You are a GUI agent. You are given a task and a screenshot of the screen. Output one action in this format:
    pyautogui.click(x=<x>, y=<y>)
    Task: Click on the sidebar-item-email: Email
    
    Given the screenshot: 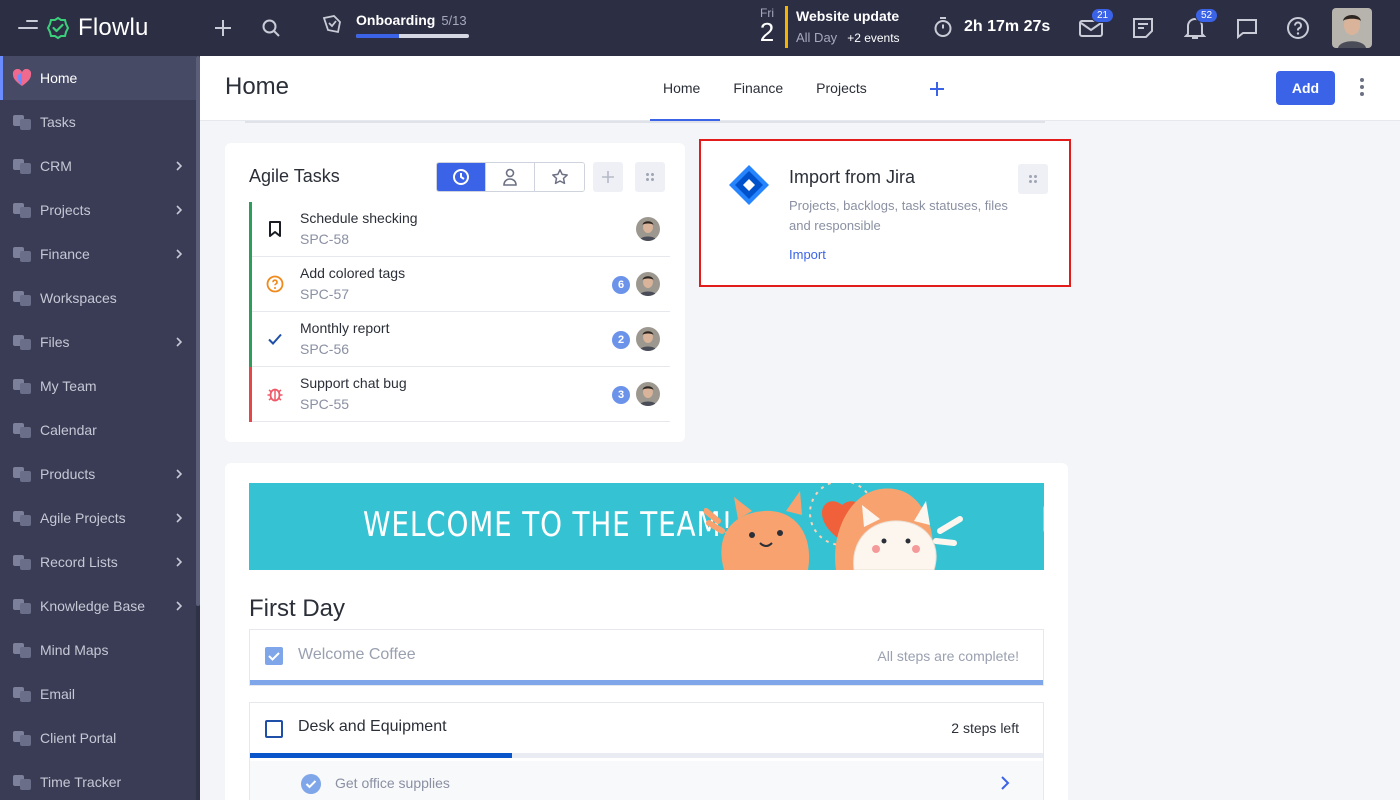 What is the action you would take?
    pyautogui.click(x=98, y=694)
    